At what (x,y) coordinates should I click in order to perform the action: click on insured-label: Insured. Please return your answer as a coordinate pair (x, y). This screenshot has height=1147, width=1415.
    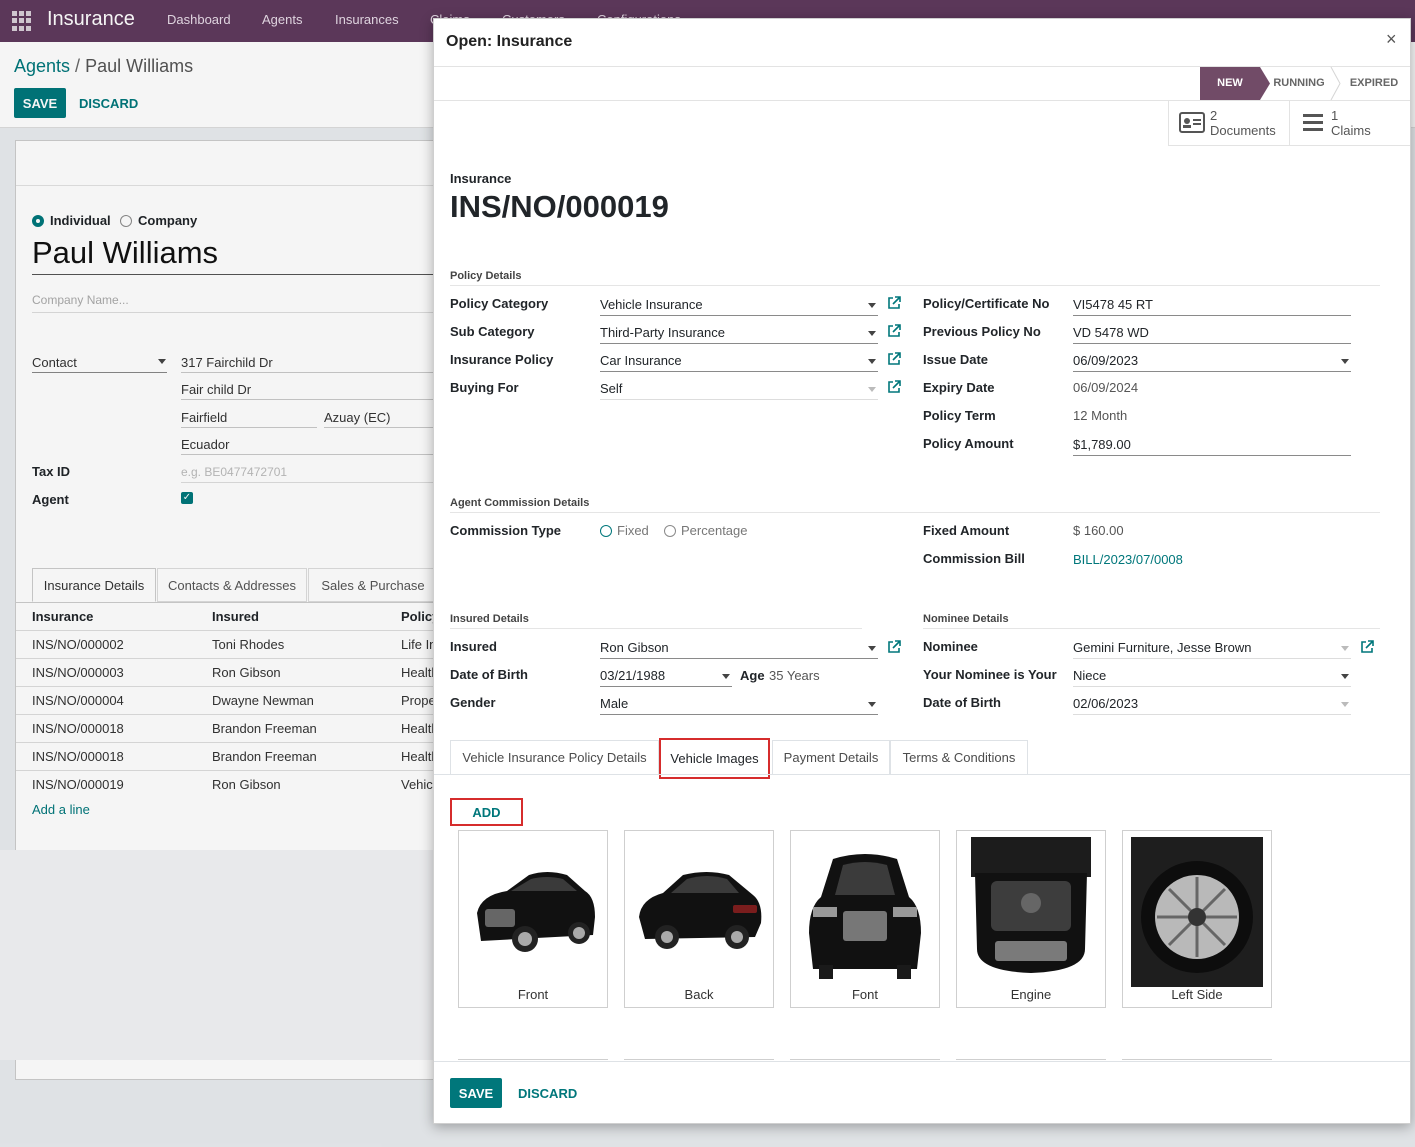
    Looking at the image, I should click on (473, 646).